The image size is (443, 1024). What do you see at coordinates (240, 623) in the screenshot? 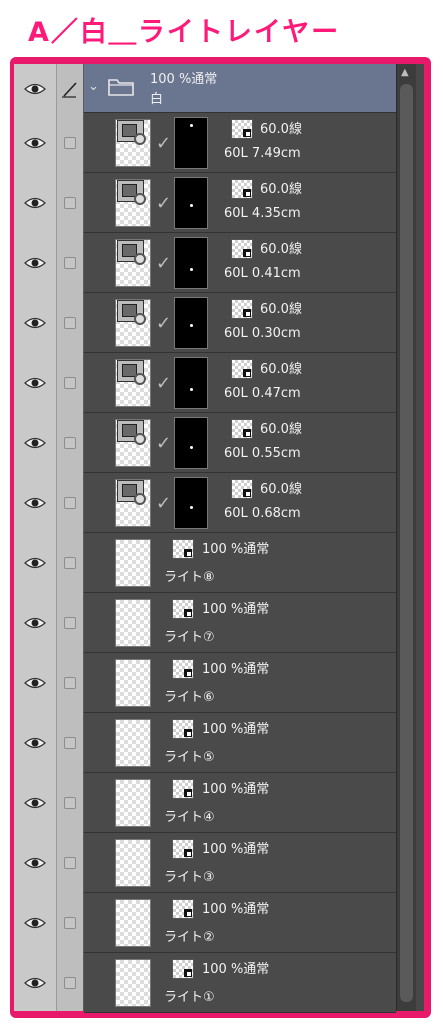
I see `light-layer-row: 100 %通常 ライト⑦` at bounding box center [240, 623].